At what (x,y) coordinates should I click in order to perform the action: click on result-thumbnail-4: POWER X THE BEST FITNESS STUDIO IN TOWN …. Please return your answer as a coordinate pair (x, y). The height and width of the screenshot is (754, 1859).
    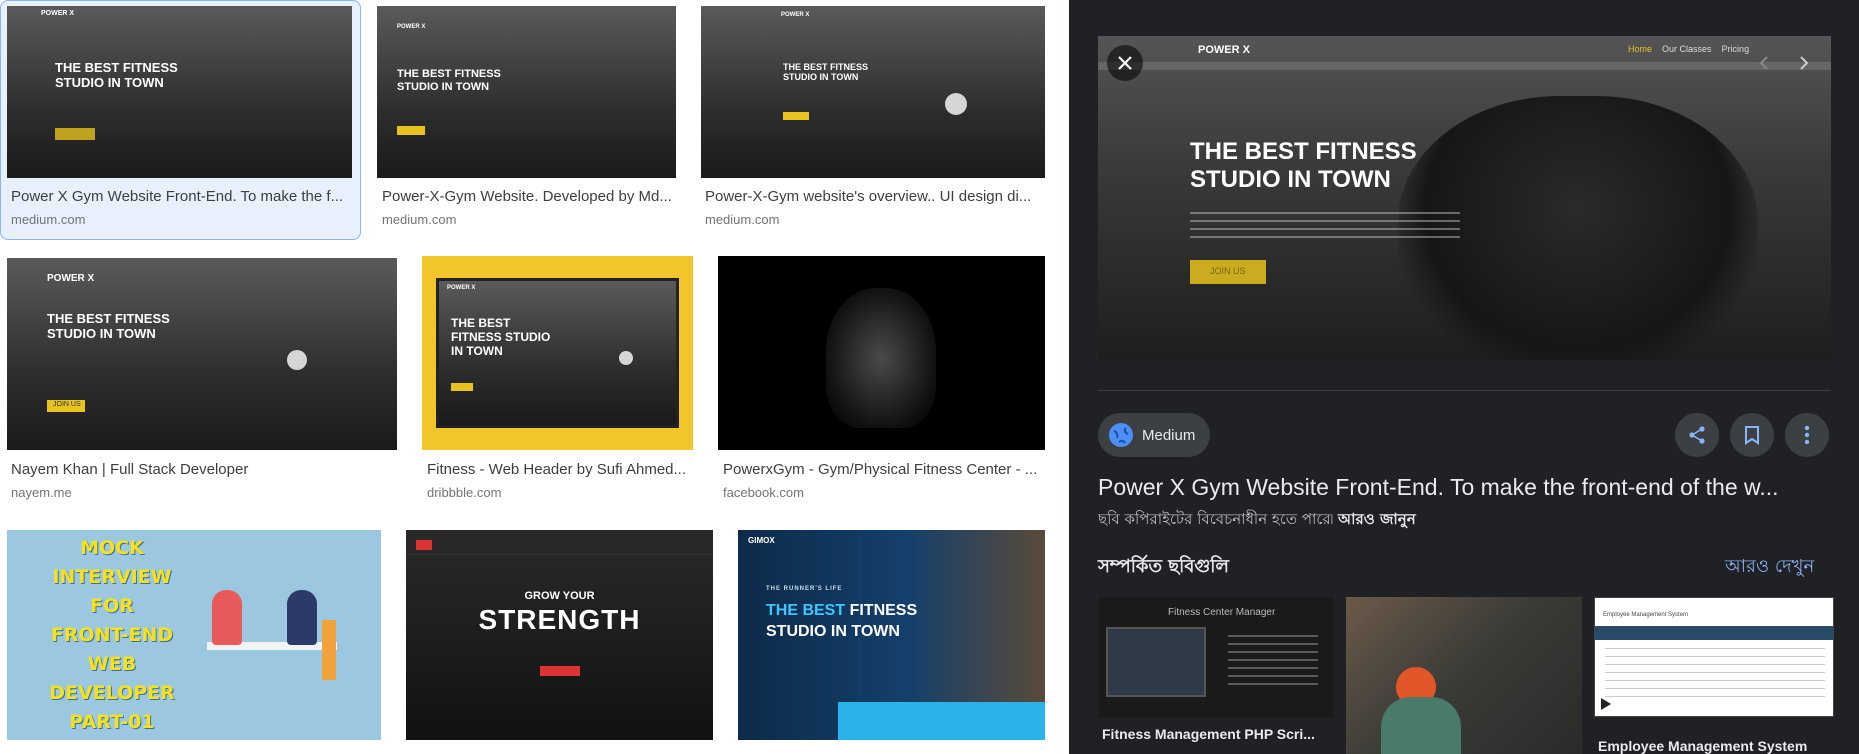
    Looking at the image, I should click on (202, 354).